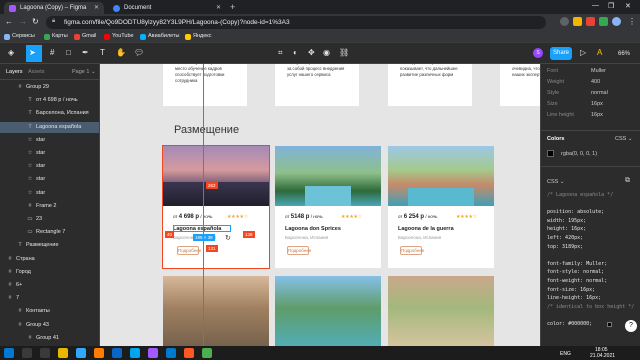  What do you see at coordinates (139, 53) in the screenshot?
I see `comment-tool-icon: 💬︎` at bounding box center [139, 53].